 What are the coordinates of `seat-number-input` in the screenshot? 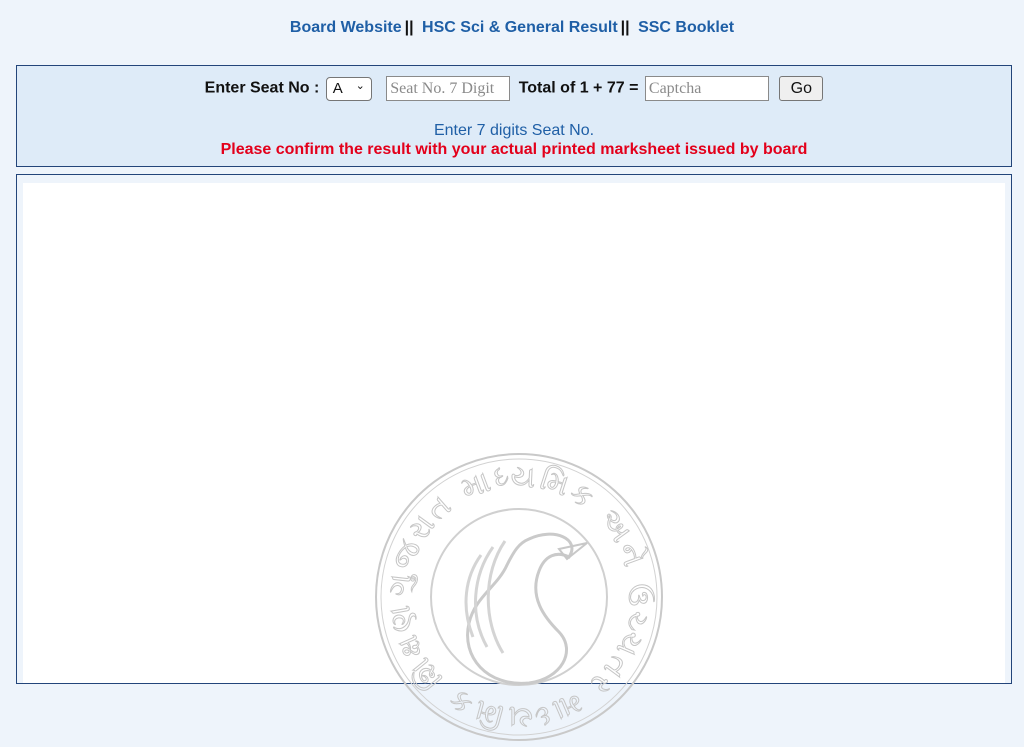 It's located at (448, 88).